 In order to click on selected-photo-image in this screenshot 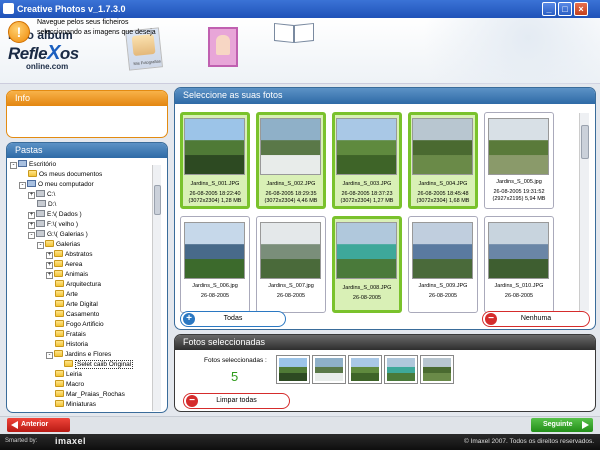, I will do `click(365, 369)`.